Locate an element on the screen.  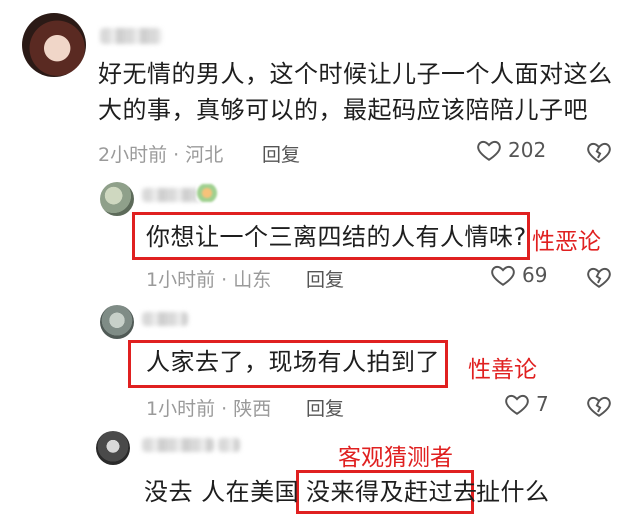
like-button: 69 is located at coordinates (518, 275).